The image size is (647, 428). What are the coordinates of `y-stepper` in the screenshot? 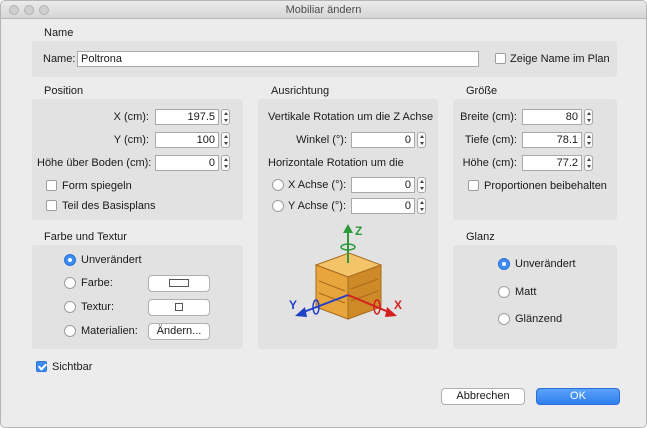 It's located at (225, 140).